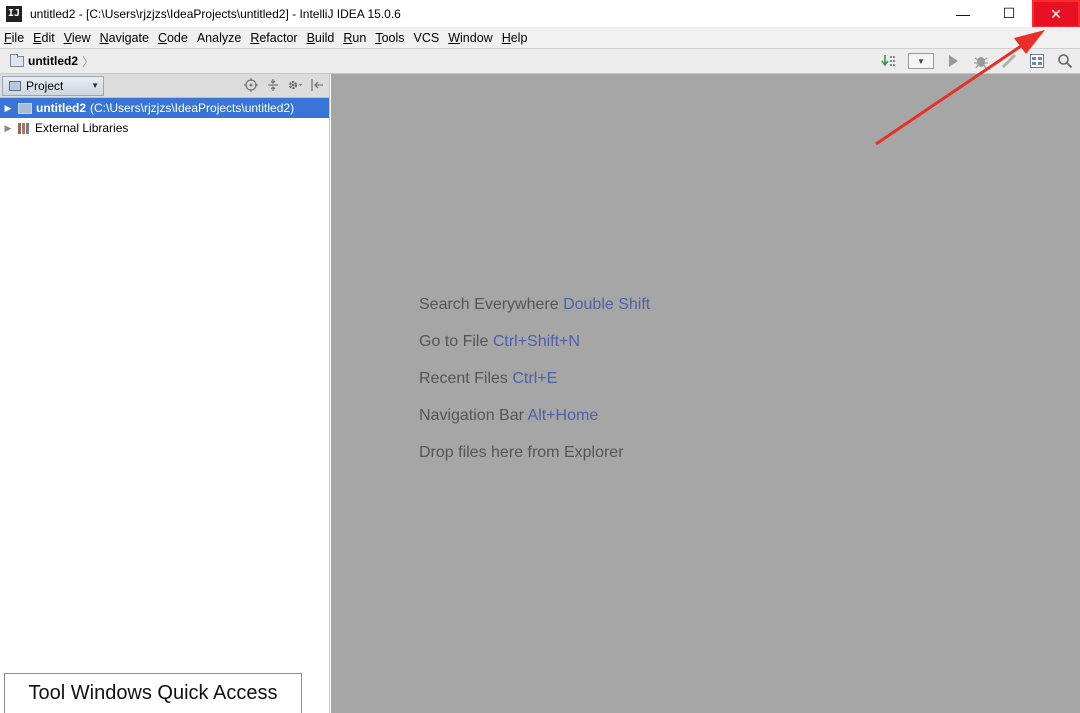 Image resolution: width=1080 pixels, height=713 pixels. I want to click on breadcrumb-label: untitled2, so click(53, 61).